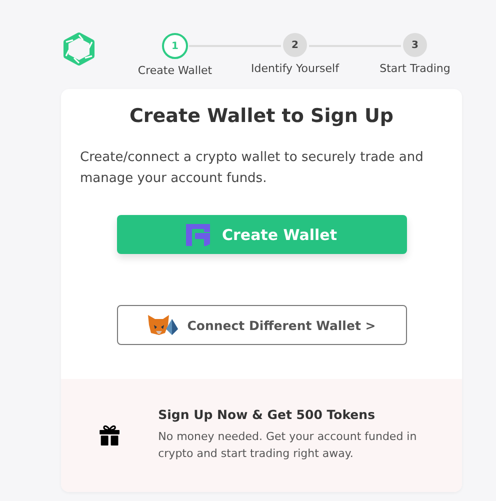 The image size is (496, 501). What do you see at coordinates (415, 45) in the screenshot?
I see `step-number: 3` at bounding box center [415, 45].